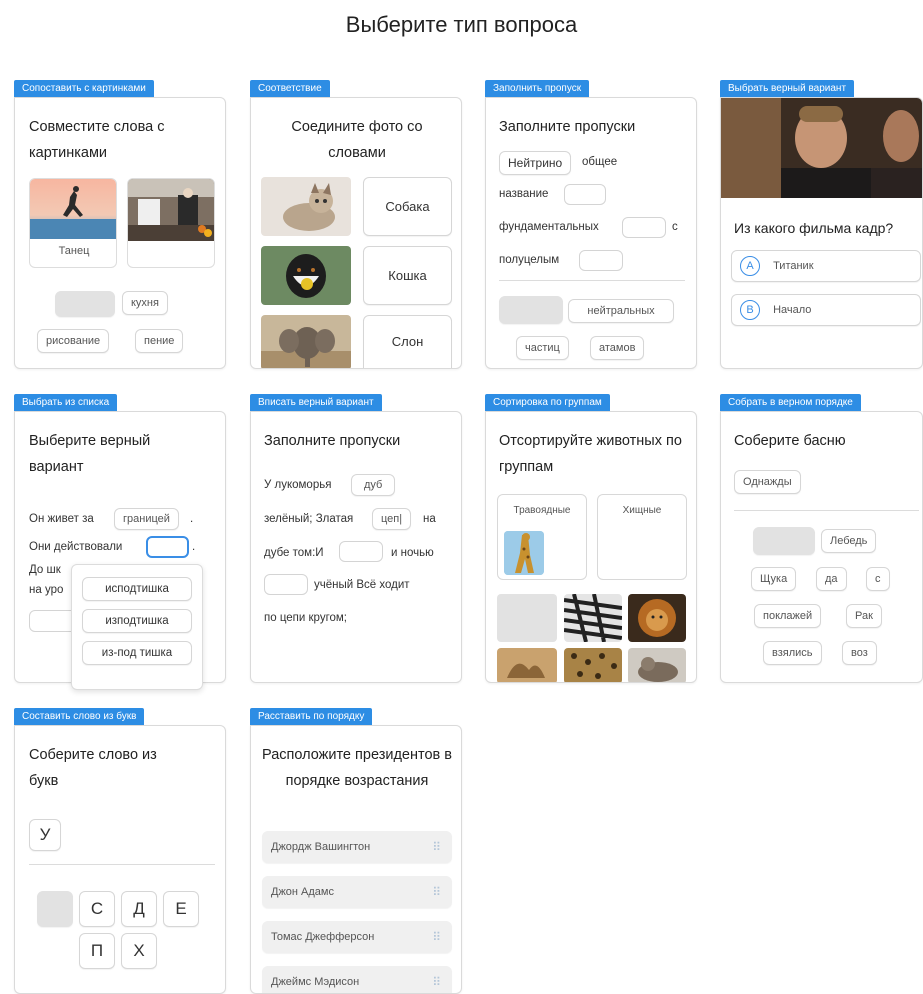 This screenshot has height=994, width=923. Describe the element at coordinates (642, 537) in the screenshot. I see `group-predators: Хищные` at that location.